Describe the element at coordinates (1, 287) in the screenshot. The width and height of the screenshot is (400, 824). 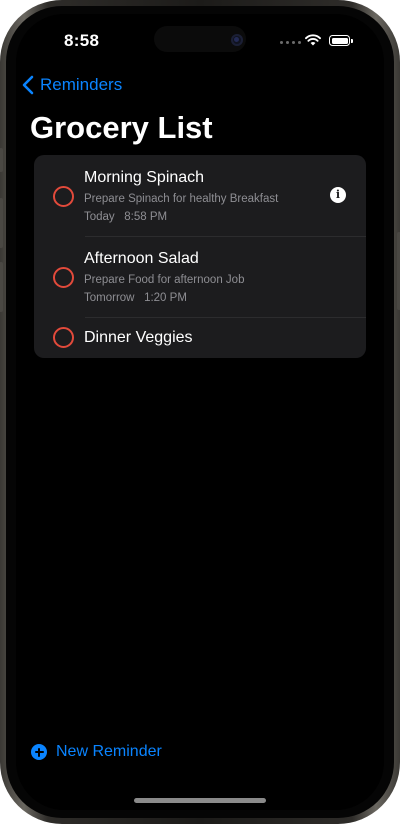
I see `volume-down-button` at that location.